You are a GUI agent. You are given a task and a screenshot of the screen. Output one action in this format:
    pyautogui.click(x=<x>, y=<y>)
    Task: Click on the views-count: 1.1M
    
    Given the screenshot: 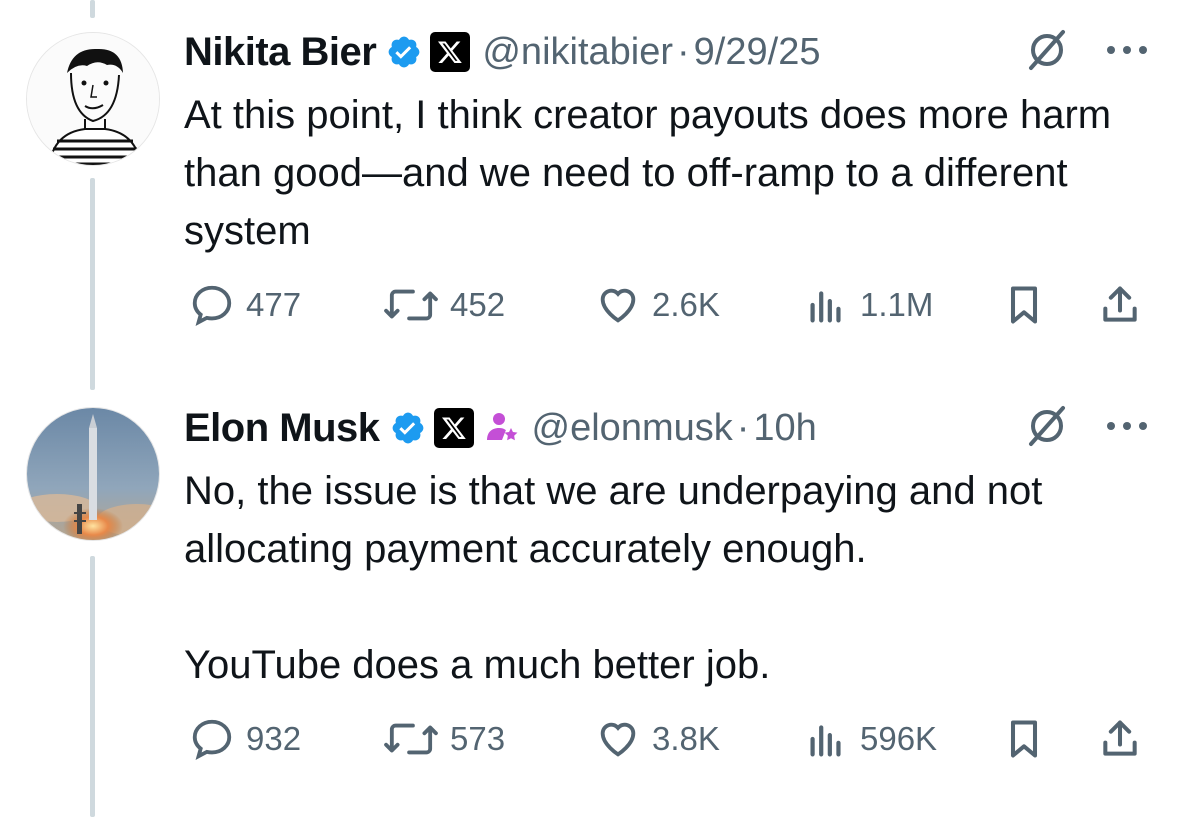 What is the action you would take?
    pyautogui.click(x=897, y=304)
    